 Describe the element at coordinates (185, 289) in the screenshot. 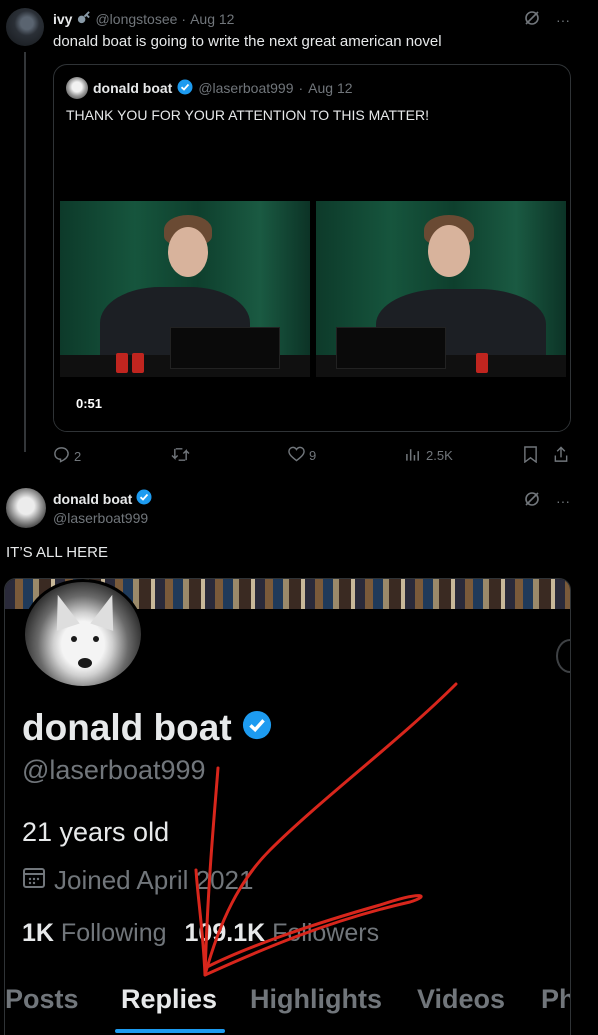

I see `video-frame-left` at that location.